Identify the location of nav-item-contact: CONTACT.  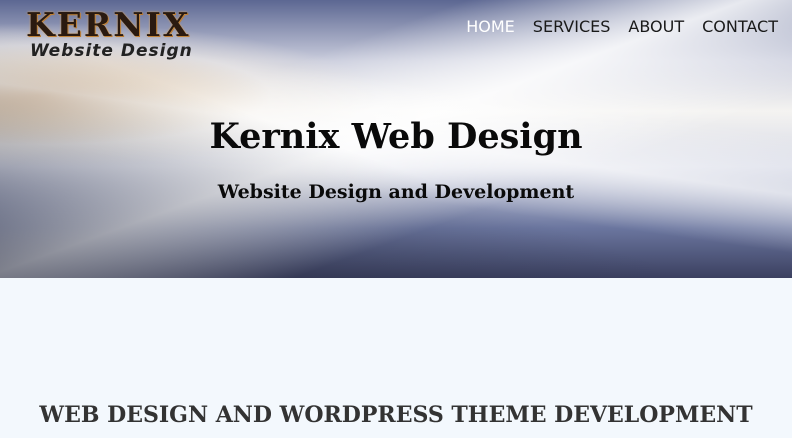
(740, 26).